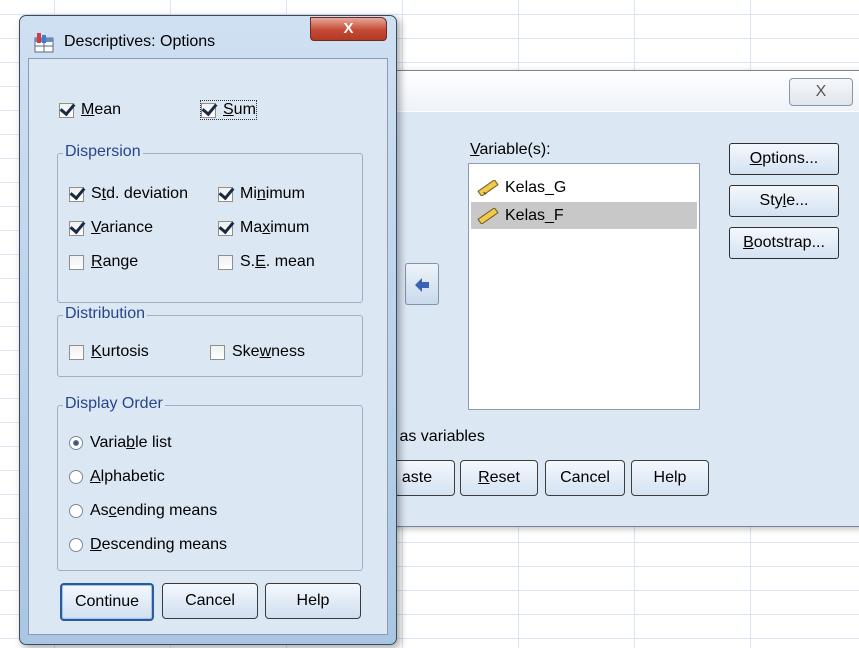 The image size is (859, 648). I want to click on range-label: Range, so click(115, 261).